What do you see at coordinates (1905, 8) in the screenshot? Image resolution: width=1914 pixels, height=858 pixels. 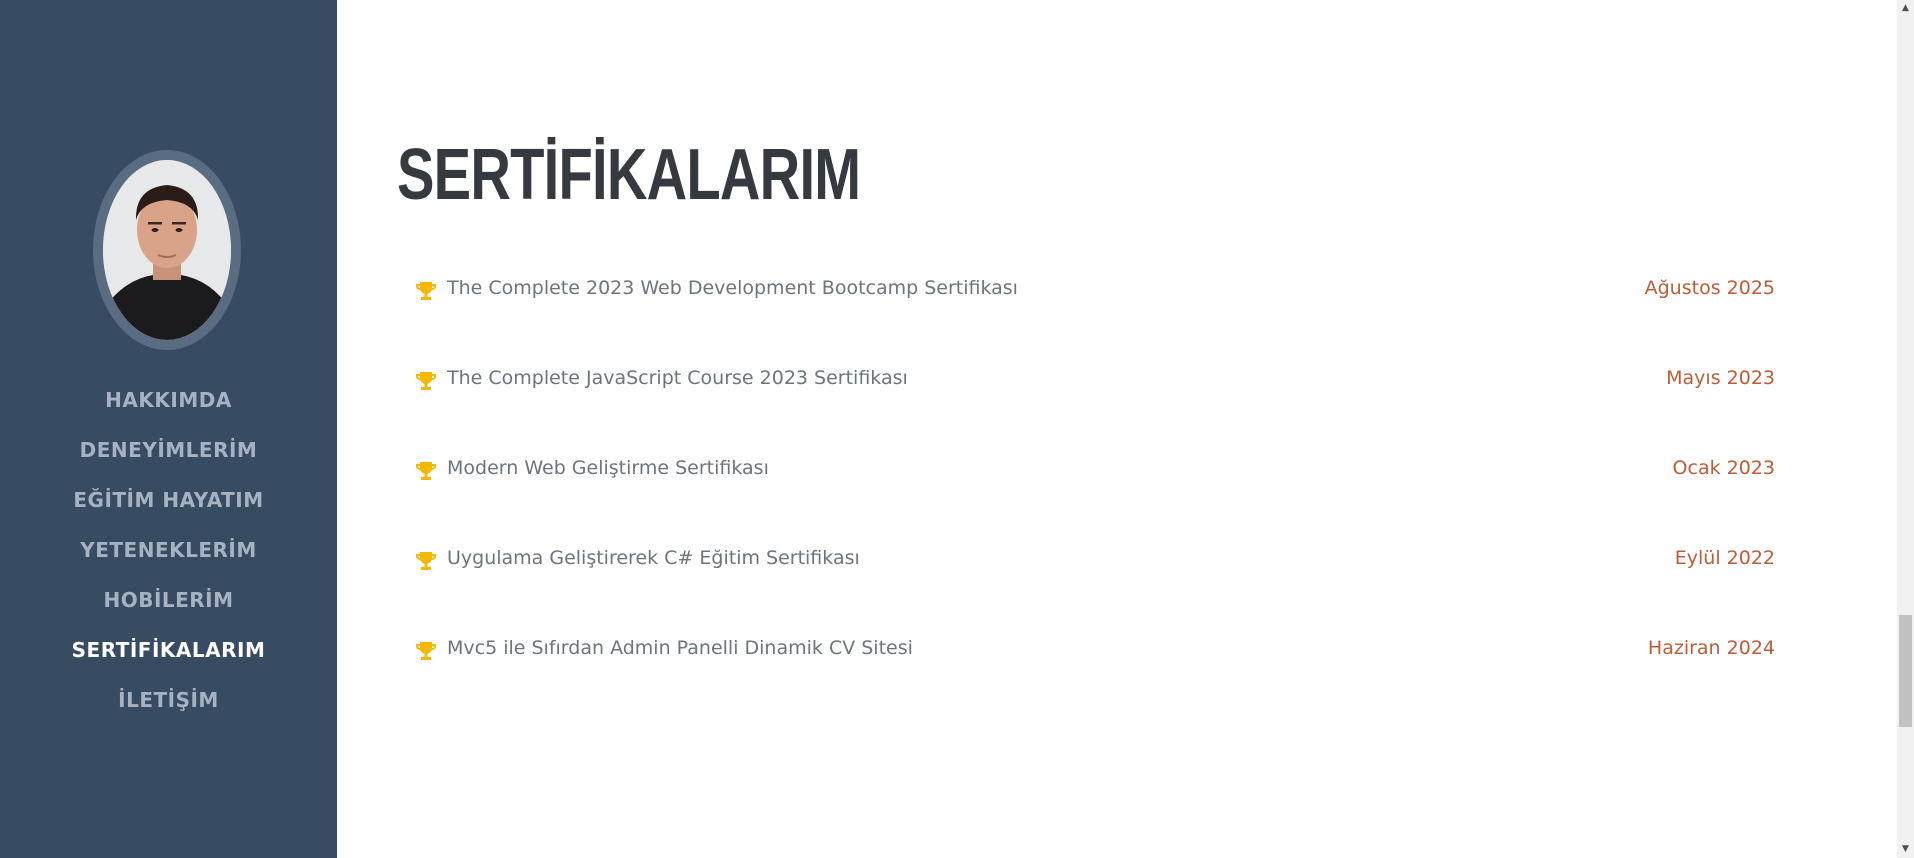 I see `scroll-up-arrow-icon: ▲` at bounding box center [1905, 8].